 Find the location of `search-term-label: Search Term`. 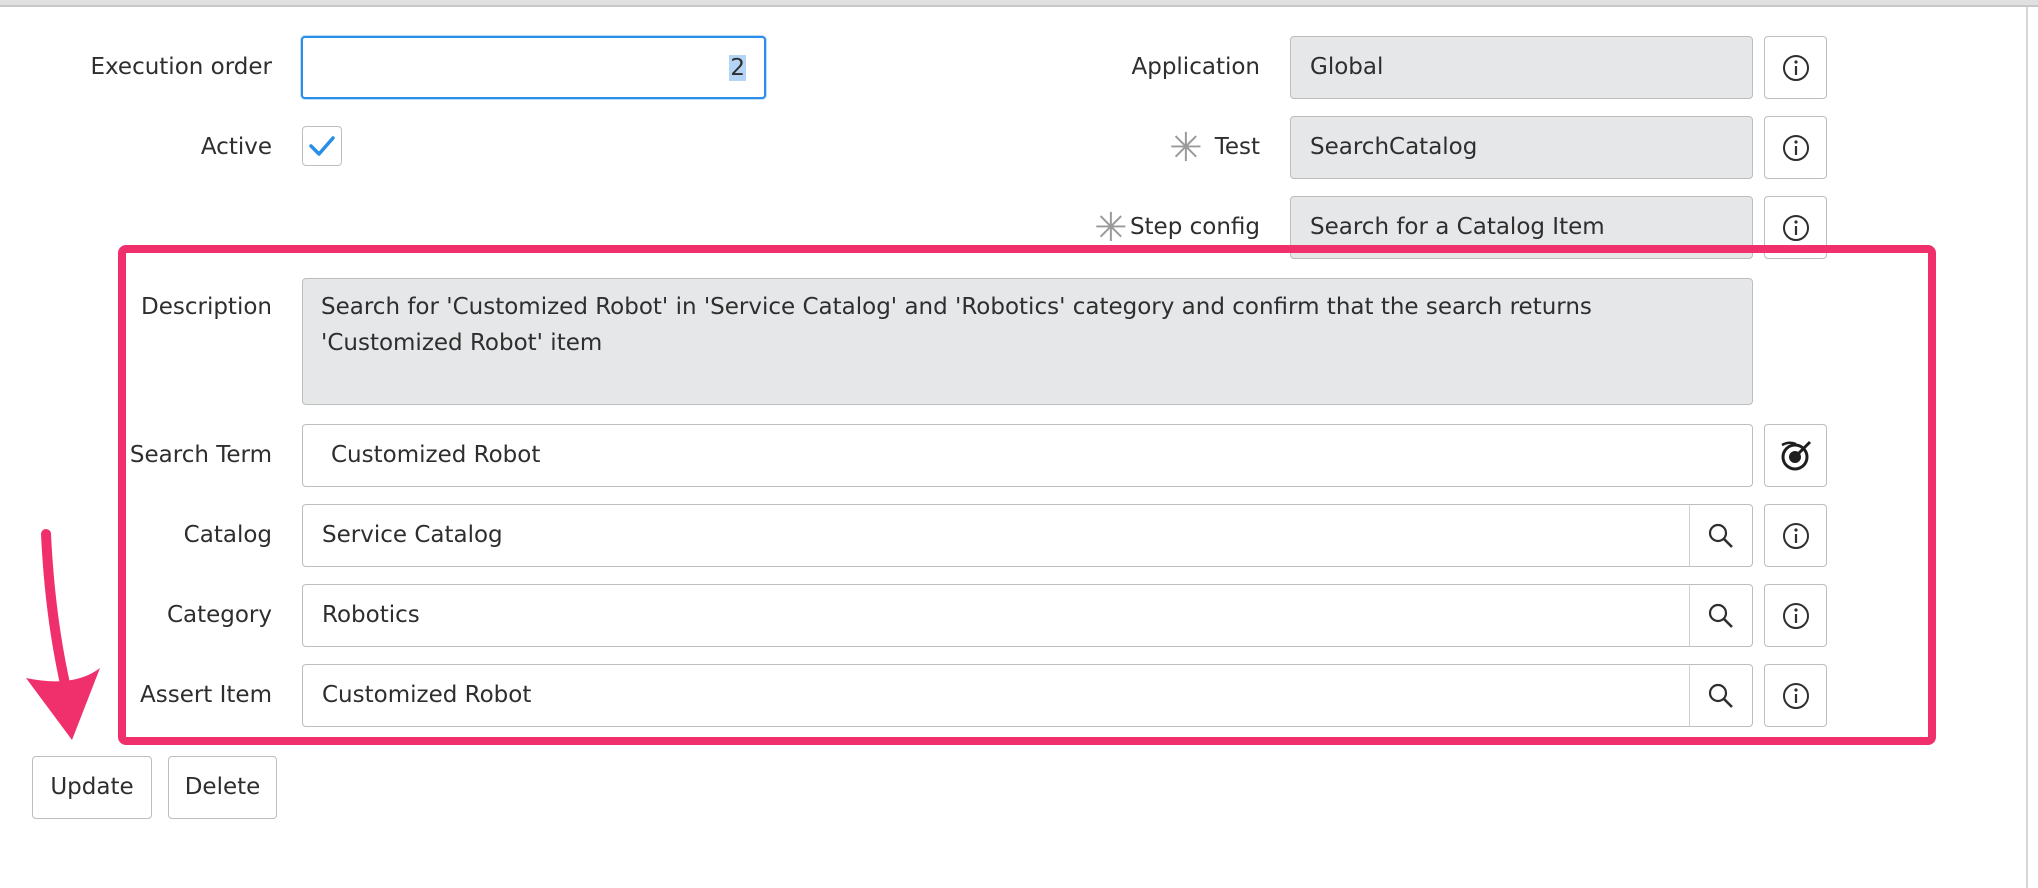

search-term-label: Search Term is located at coordinates (200, 455).